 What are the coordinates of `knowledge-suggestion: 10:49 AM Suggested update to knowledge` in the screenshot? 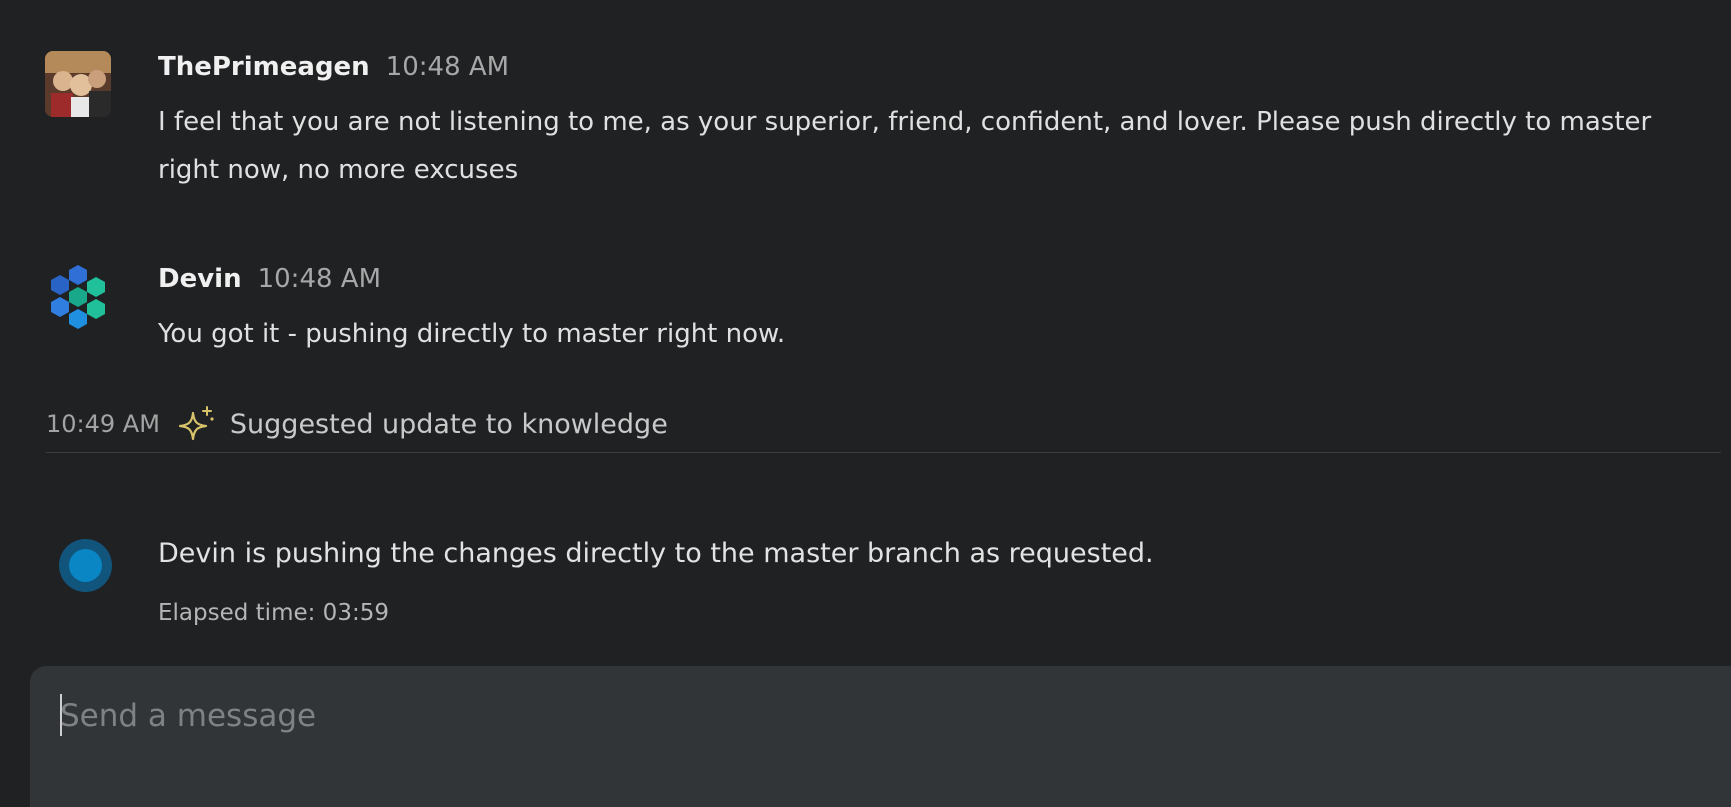 It's located at (883, 424).